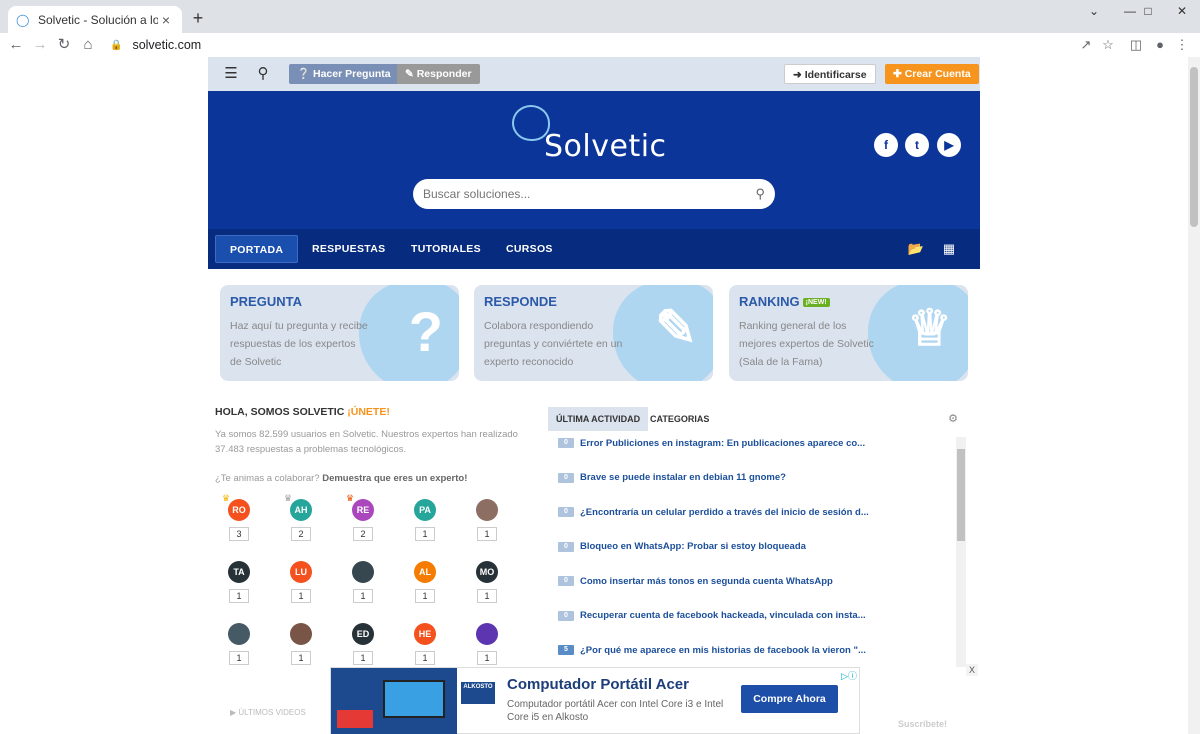 The image size is (1200, 734). Describe the element at coordinates (425, 510) in the screenshot. I see `avatar: PA` at that location.